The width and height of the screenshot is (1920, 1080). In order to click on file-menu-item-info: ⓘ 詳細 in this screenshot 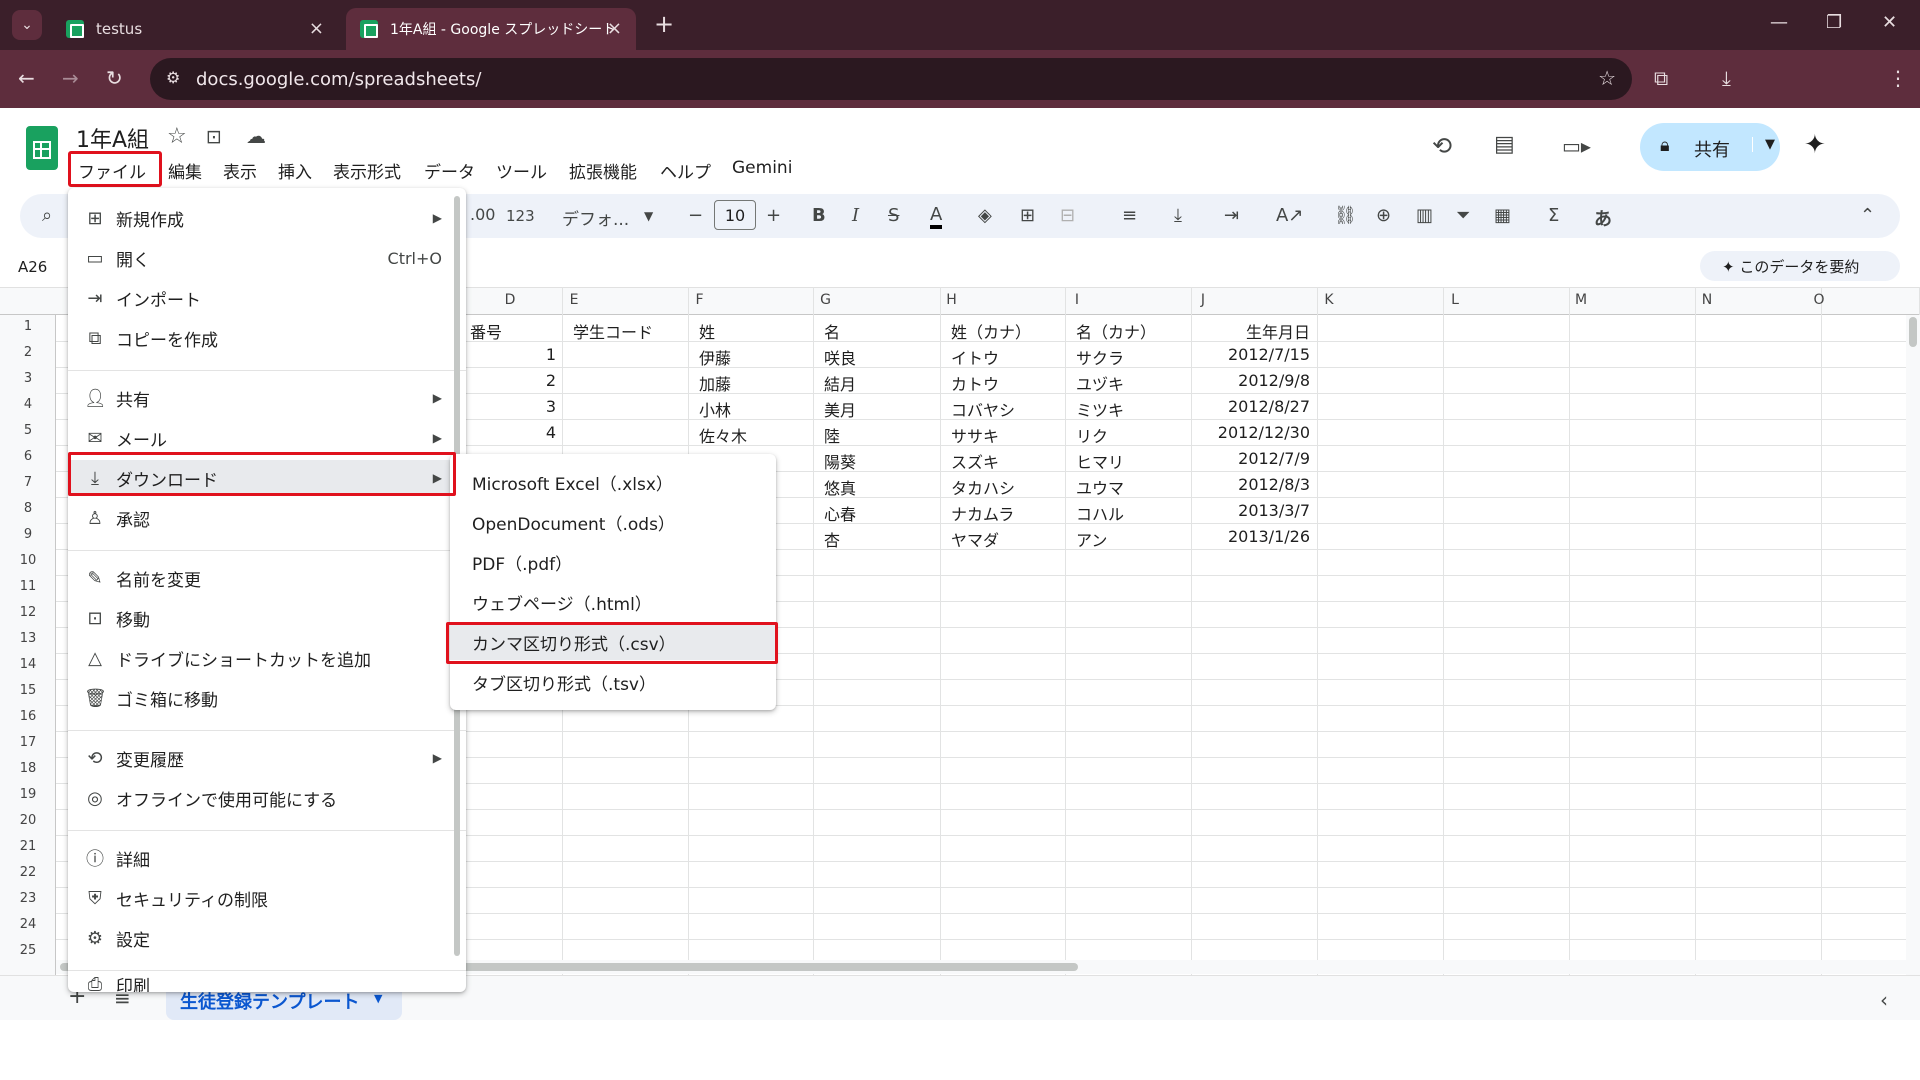, I will do `click(267, 858)`.